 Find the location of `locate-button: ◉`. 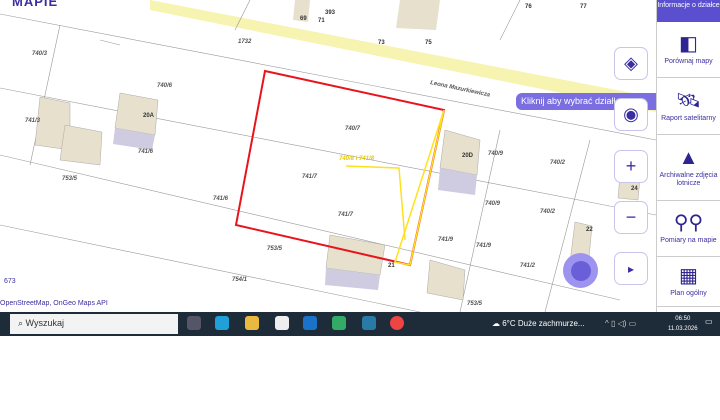

locate-button: ◉ is located at coordinates (631, 114).